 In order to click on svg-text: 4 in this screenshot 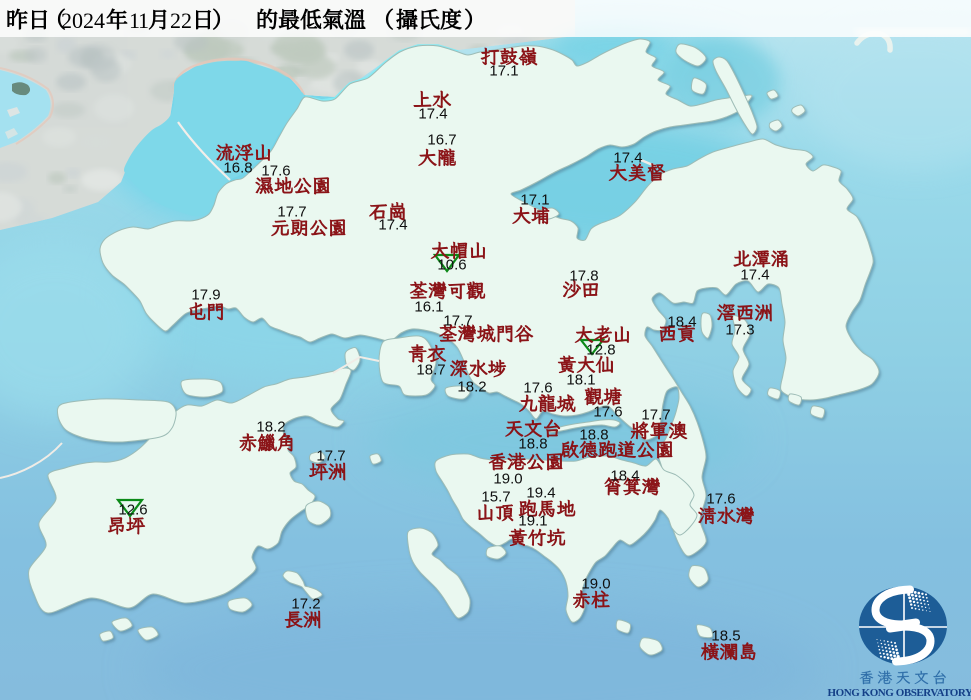, I will do `click(99, 20)`.